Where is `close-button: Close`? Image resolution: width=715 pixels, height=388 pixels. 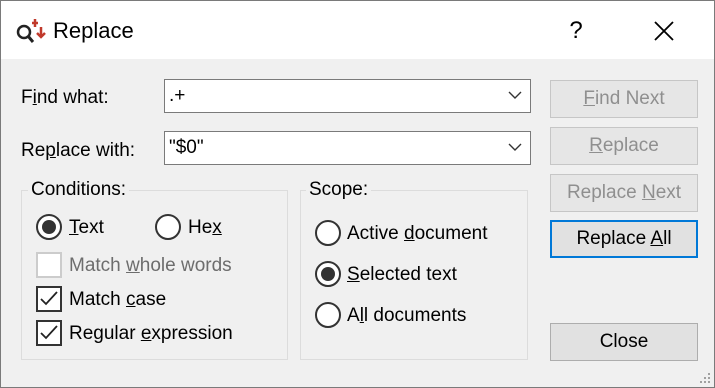
close-button: Close is located at coordinates (624, 342).